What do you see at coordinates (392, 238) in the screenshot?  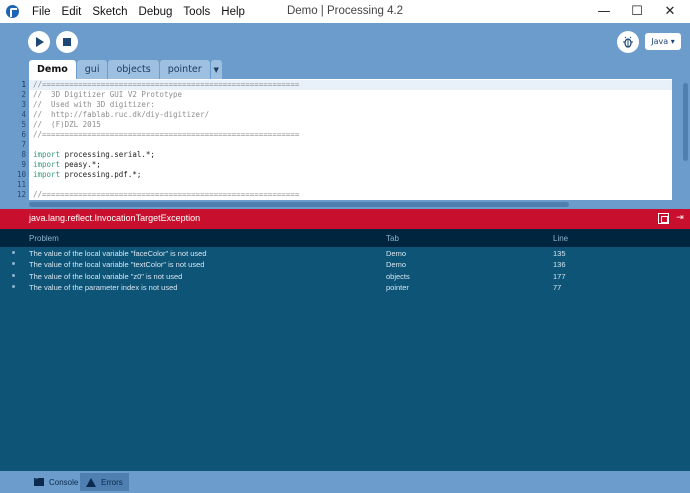 I see `column-header-tab: Tab` at bounding box center [392, 238].